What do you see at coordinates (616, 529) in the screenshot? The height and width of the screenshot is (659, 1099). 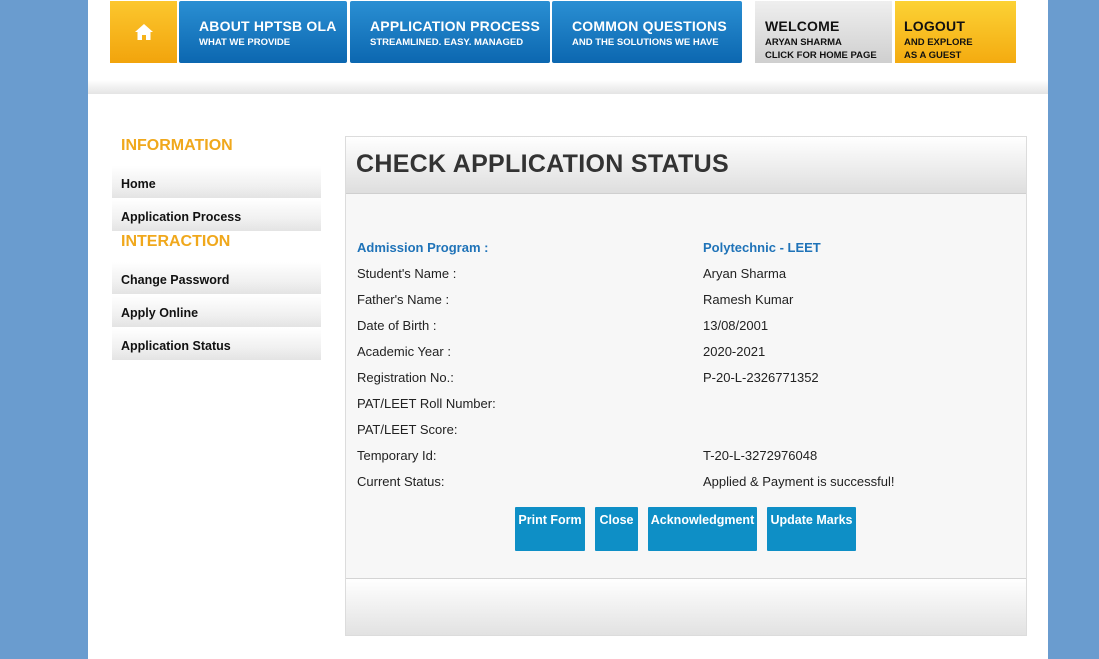 I see `close-button: Close` at bounding box center [616, 529].